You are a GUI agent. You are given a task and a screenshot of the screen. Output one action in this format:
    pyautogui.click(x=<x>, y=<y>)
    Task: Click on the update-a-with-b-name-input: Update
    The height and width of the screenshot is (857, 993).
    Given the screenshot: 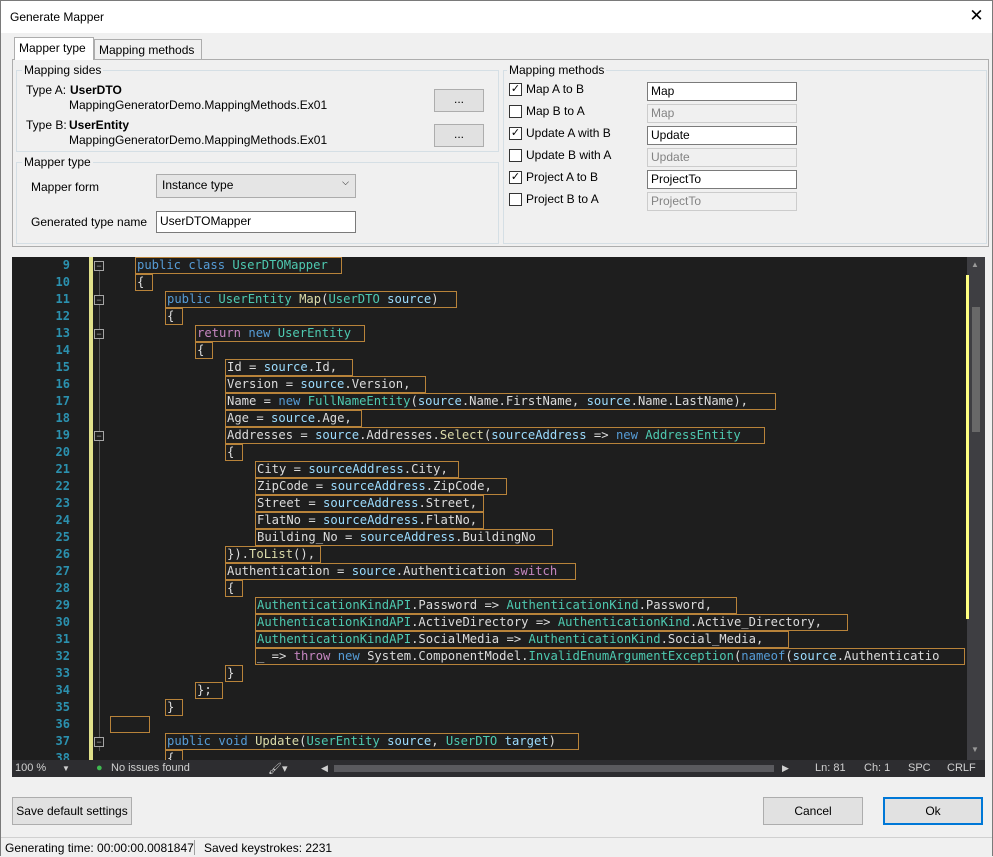 What is the action you would take?
    pyautogui.click(x=722, y=135)
    